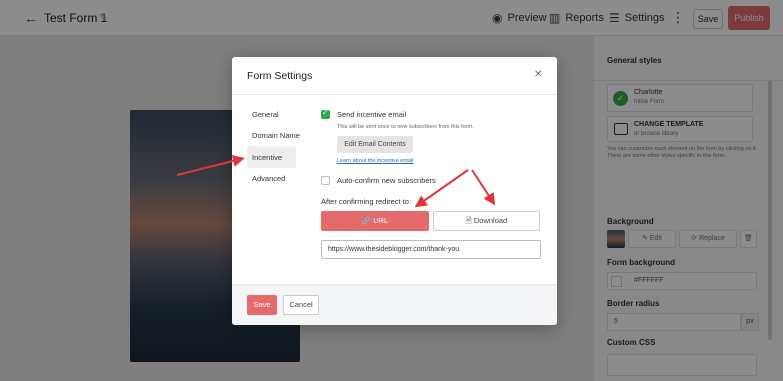 Image resolution: width=783 pixels, height=381 pixels. I want to click on modal-save-button: Save, so click(262, 305).